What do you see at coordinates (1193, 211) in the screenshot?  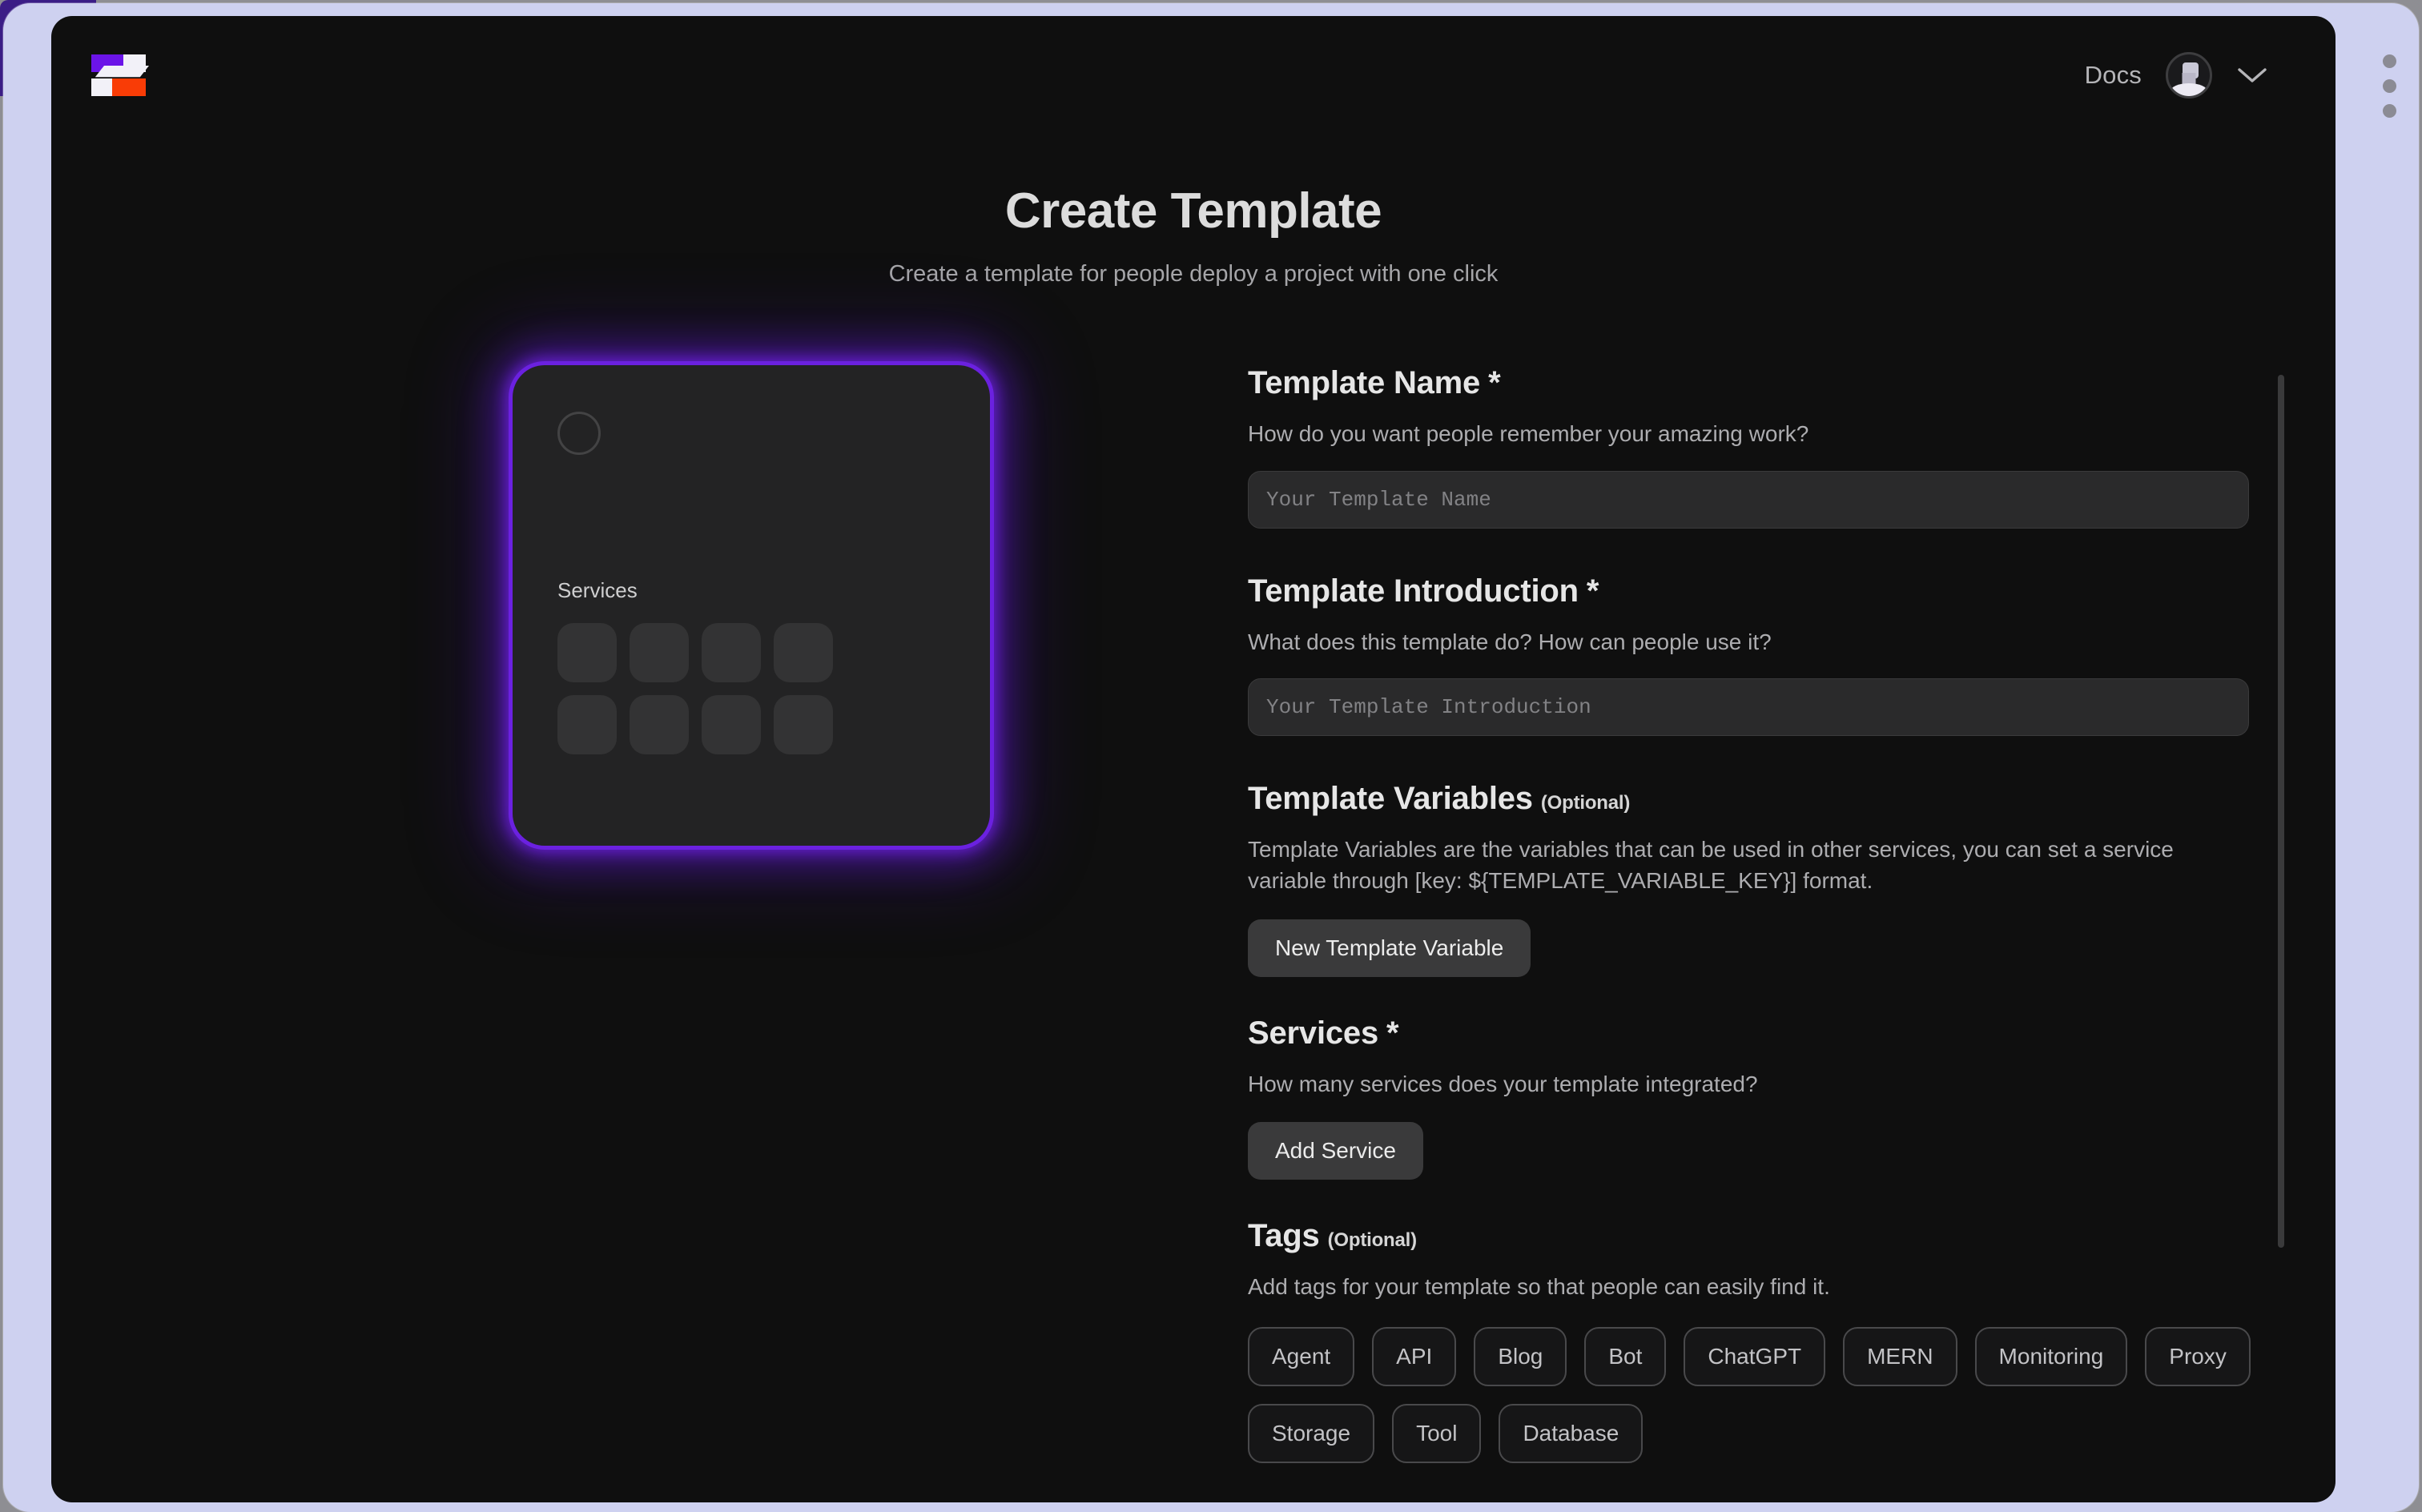 I see `page-title: Create Template` at bounding box center [1193, 211].